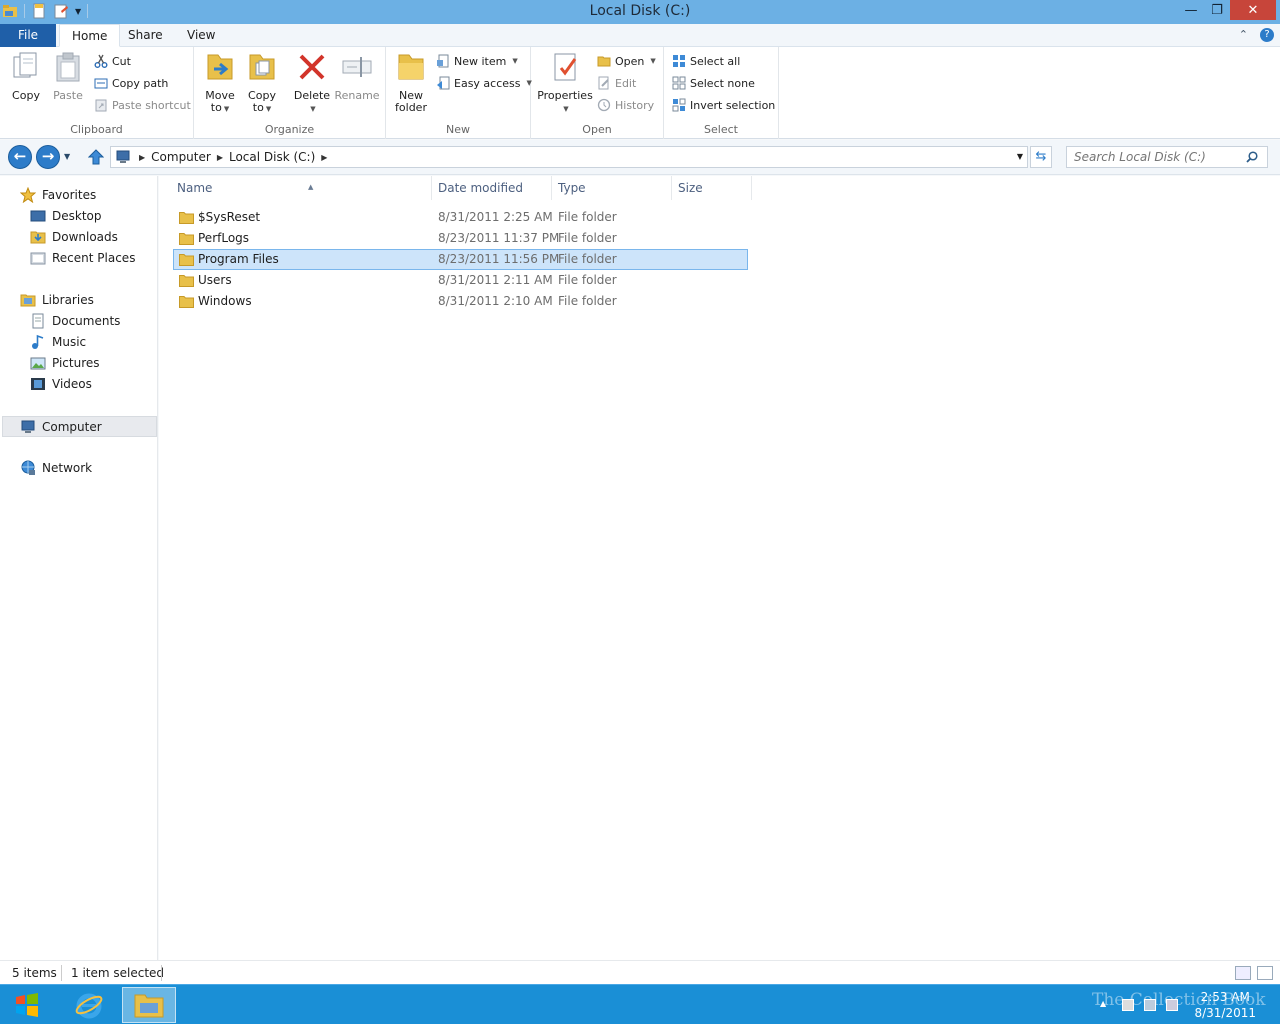 The image size is (1280, 1024). Describe the element at coordinates (56, 468) in the screenshot. I see `nav-item-network: Network` at that location.